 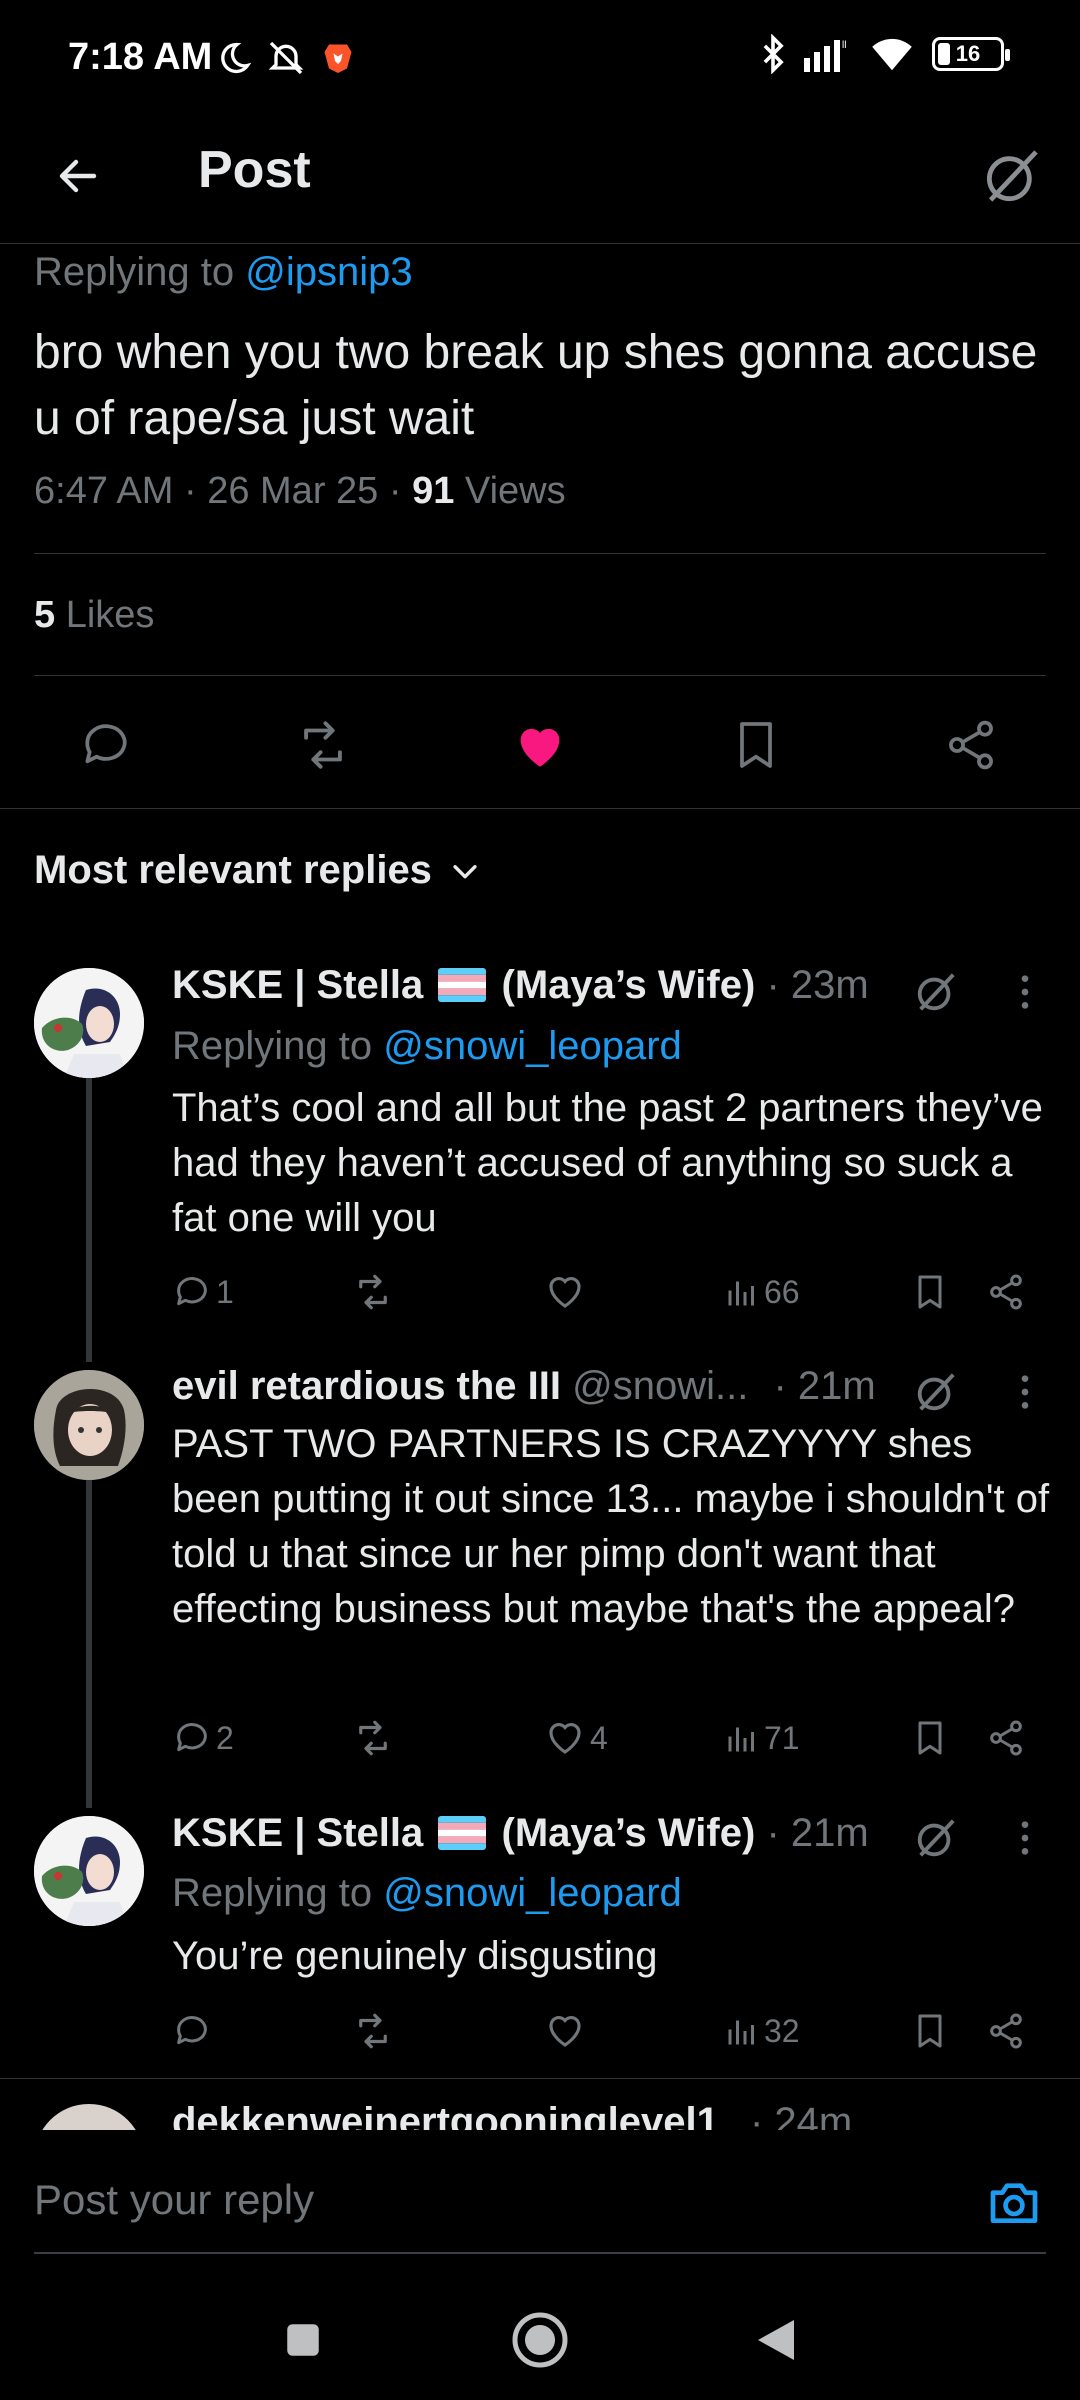 I want to click on back-nav-button, so click(x=776, y=2340).